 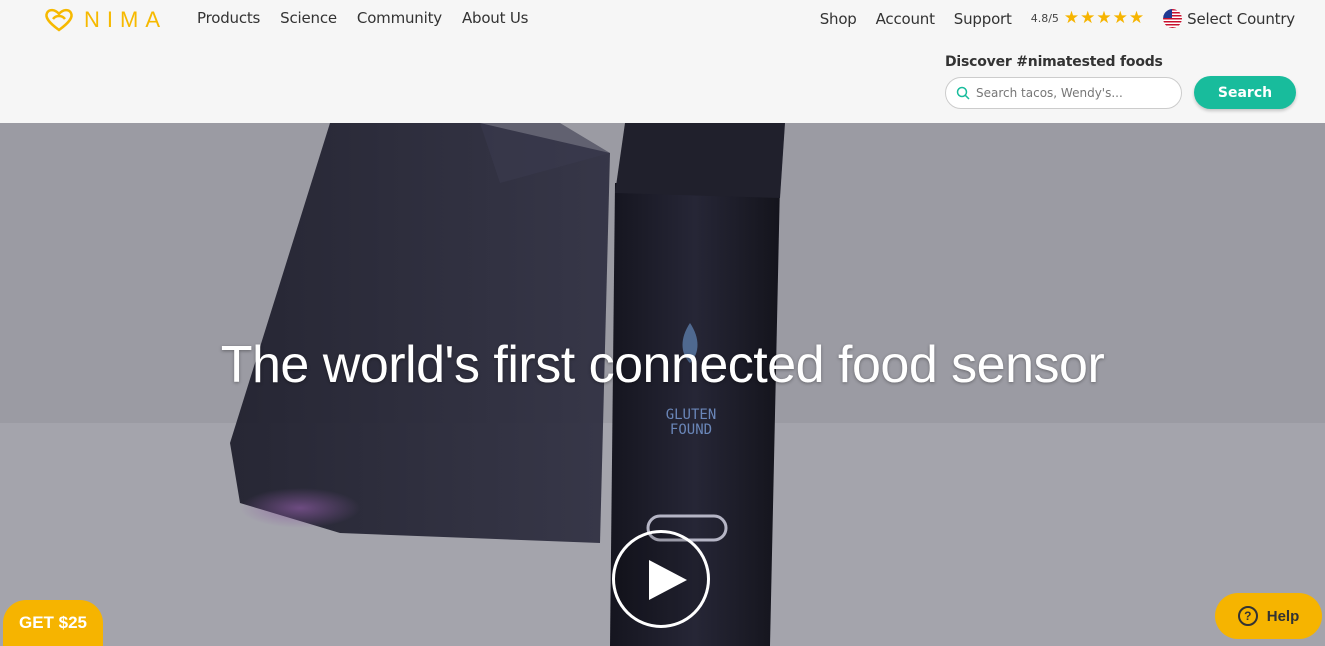 I want to click on nav-community: Community, so click(x=399, y=18).